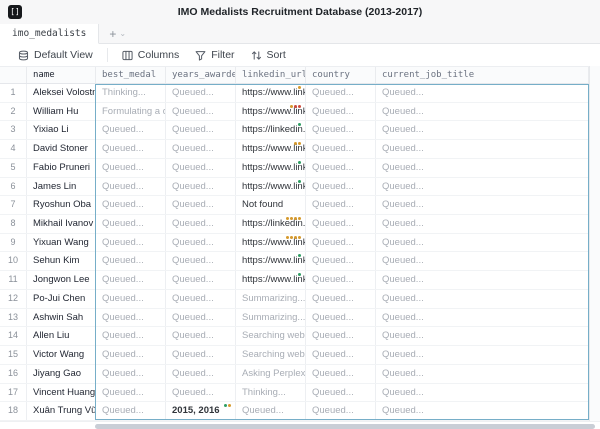 The width and height of the screenshot is (600, 429). Describe the element at coordinates (13, 111) in the screenshot. I see `row-number: 2` at that location.